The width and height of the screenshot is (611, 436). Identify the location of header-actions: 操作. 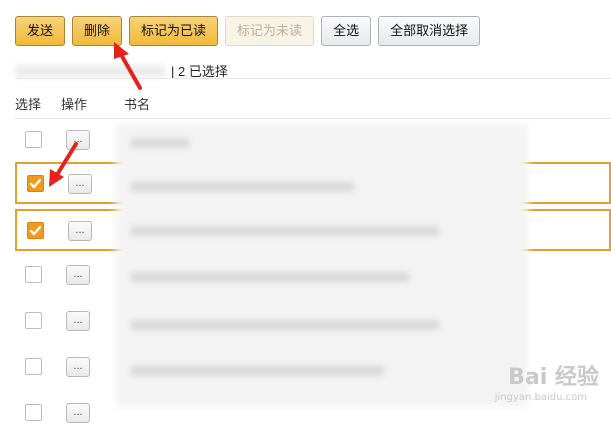
(74, 104).